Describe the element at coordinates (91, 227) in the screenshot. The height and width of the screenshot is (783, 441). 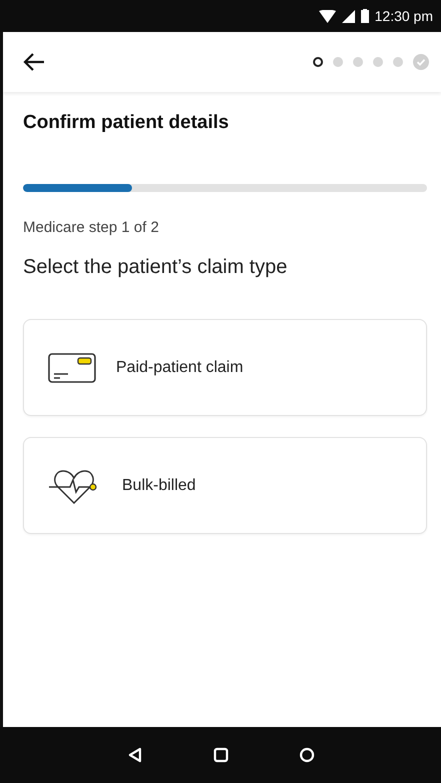
I see `step-label: Medicare step 1 of 2` at that location.